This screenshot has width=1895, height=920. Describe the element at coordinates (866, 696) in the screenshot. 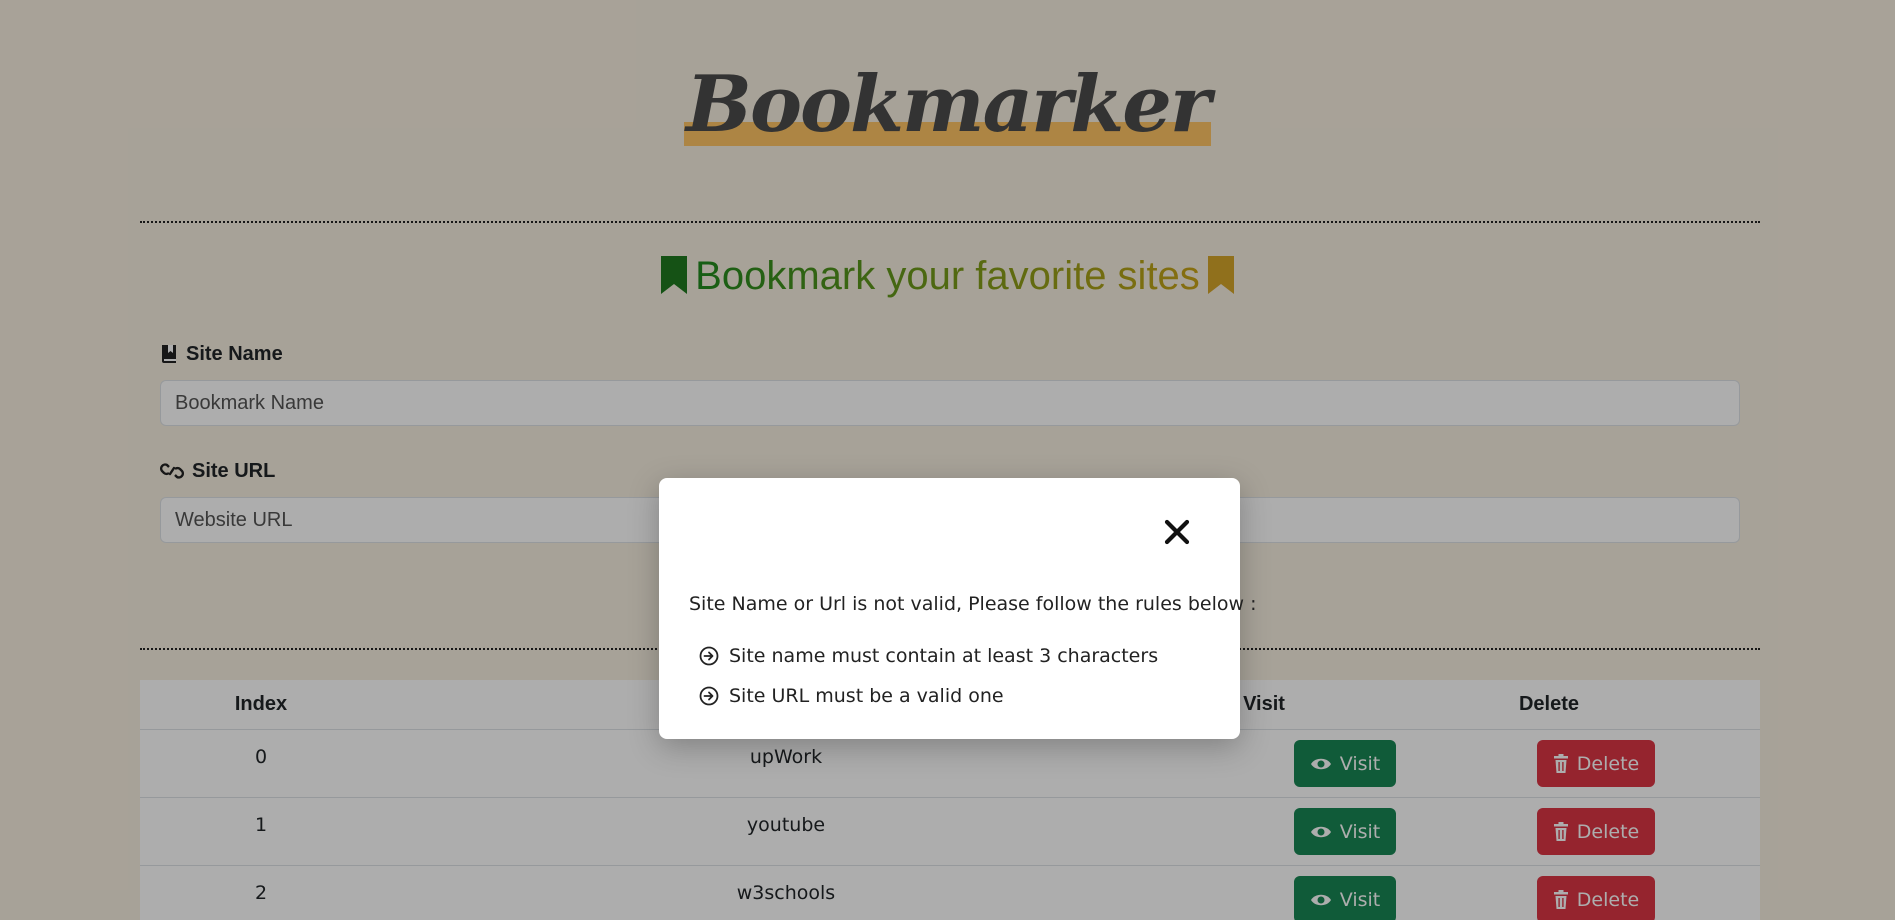

I see `rule-text: Site URL must be a valid one` at that location.